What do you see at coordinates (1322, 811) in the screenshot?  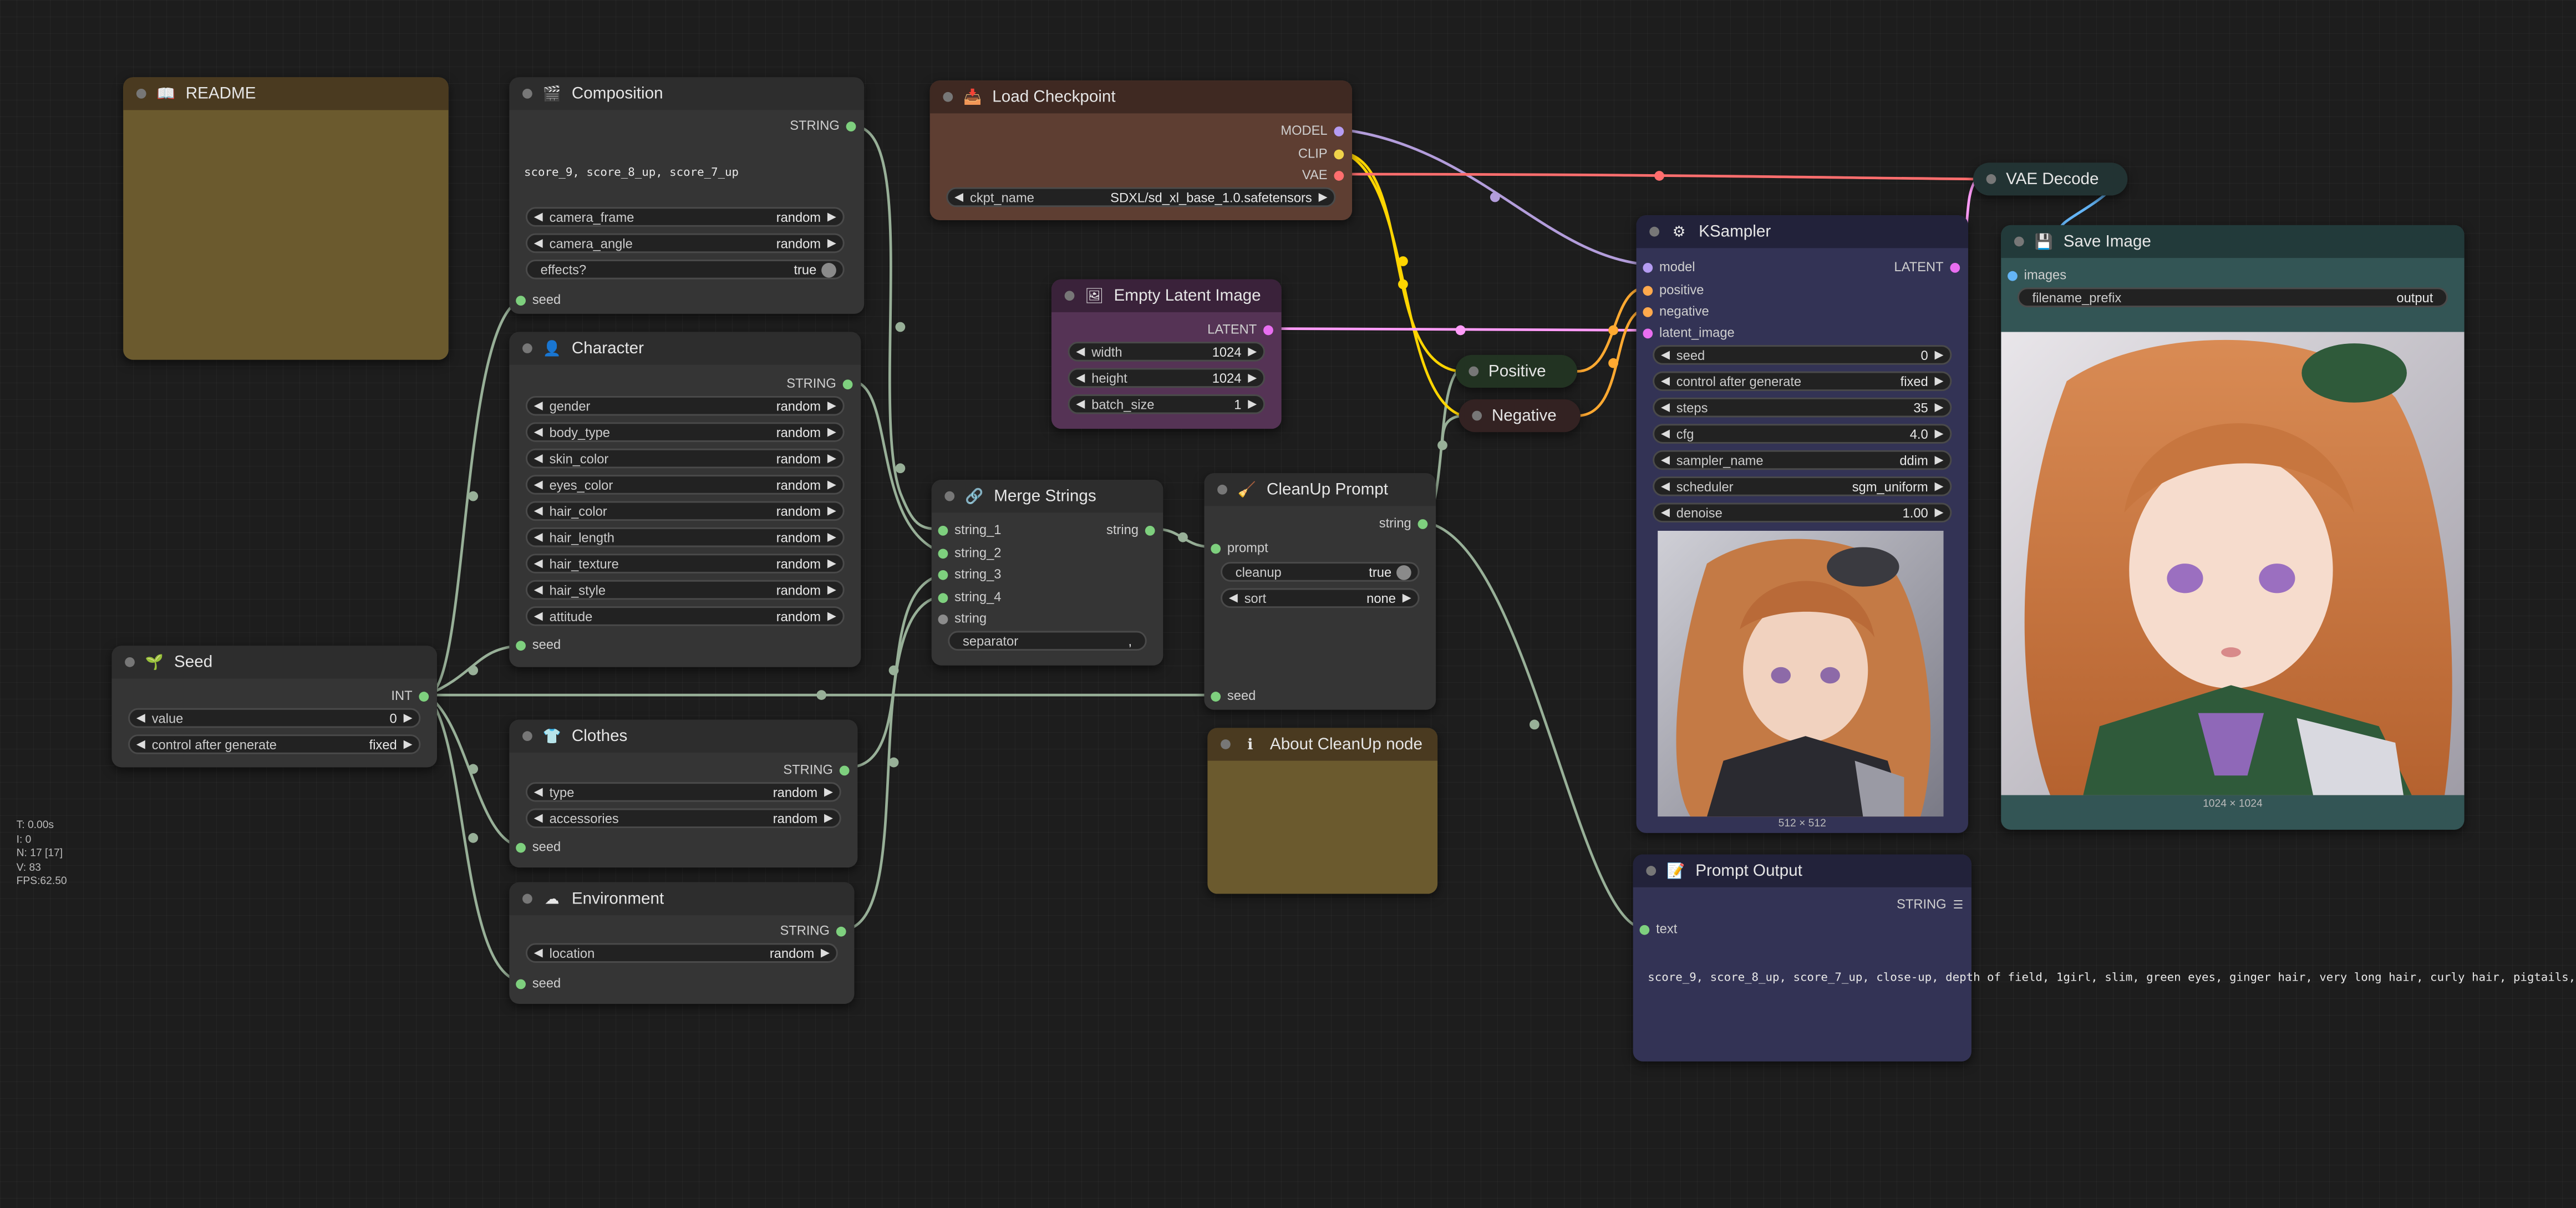 I see `about-cleanup-node: ℹ About CleanUp node` at bounding box center [1322, 811].